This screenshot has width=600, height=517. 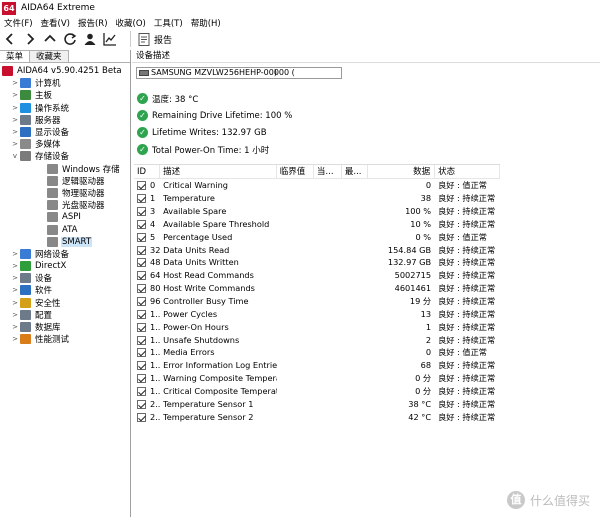 What do you see at coordinates (65, 144) in the screenshot?
I see `tree-item: > 多媒体` at bounding box center [65, 144].